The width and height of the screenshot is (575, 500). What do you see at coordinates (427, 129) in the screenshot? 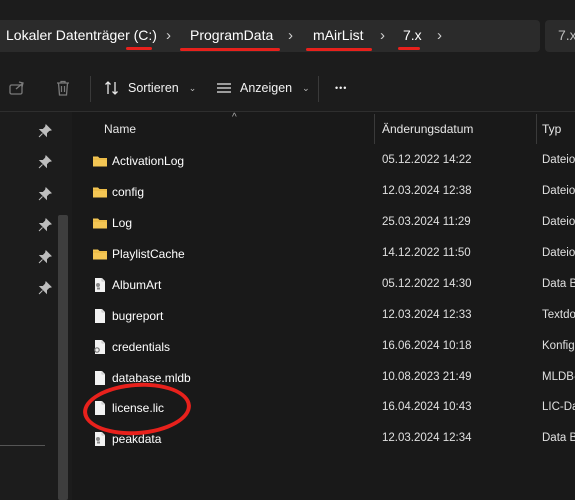
I see `column-header-date: Änderungsdatum` at bounding box center [427, 129].